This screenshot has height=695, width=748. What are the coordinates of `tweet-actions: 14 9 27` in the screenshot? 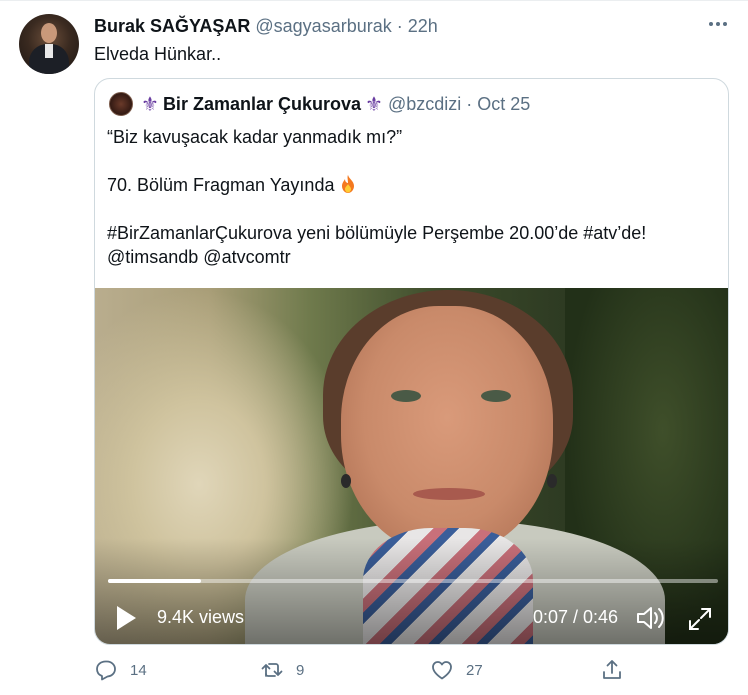 It's located at (374, 670).